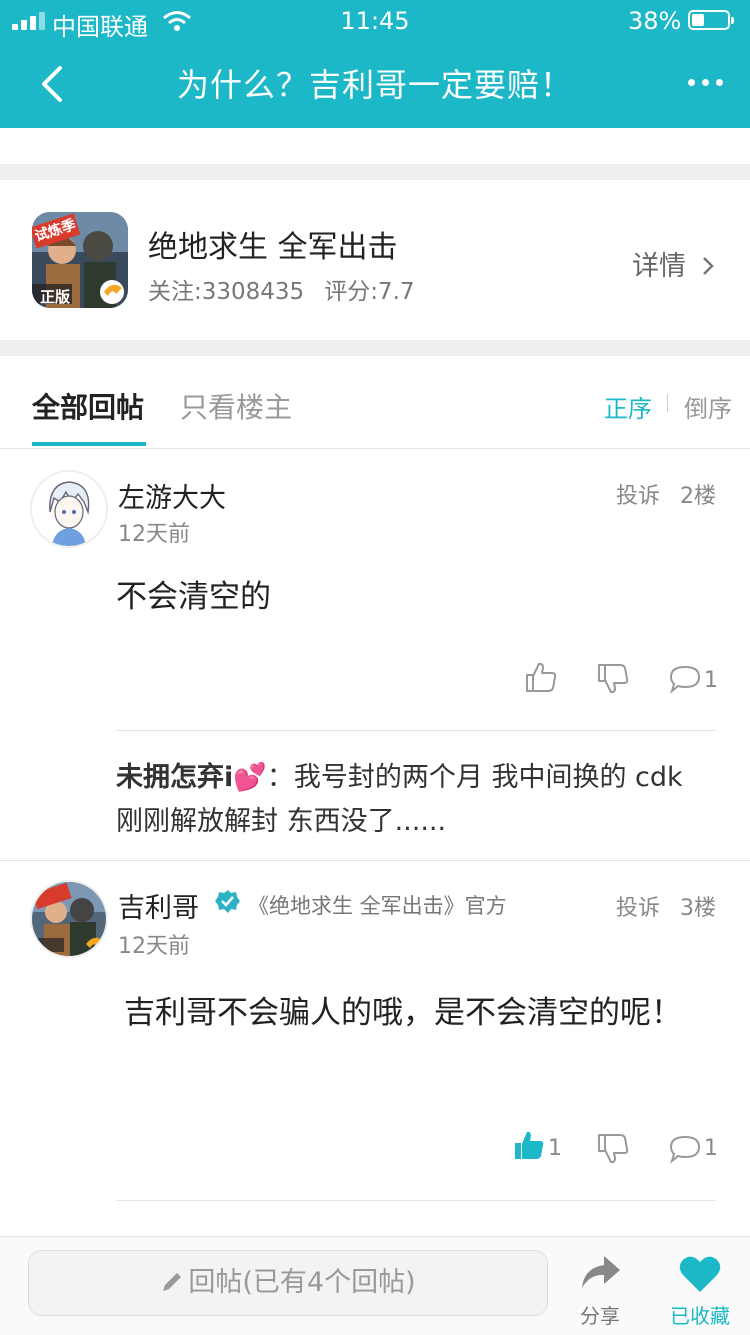 Image resolution: width=750 pixels, height=1335 pixels. What do you see at coordinates (403, 1013) in the screenshot?
I see `post-content: 吉利哥不会骗人的哦，是不会清空的呢！` at bounding box center [403, 1013].